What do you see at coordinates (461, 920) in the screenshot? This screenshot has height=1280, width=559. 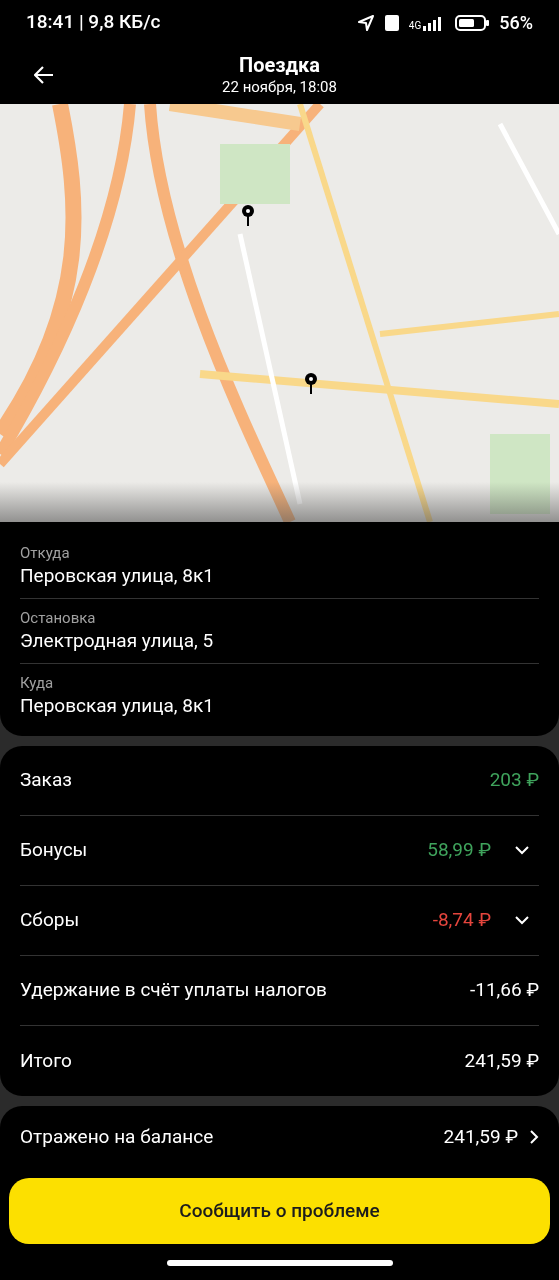 I see `payment-amount: -8,74 ₽` at bounding box center [461, 920].